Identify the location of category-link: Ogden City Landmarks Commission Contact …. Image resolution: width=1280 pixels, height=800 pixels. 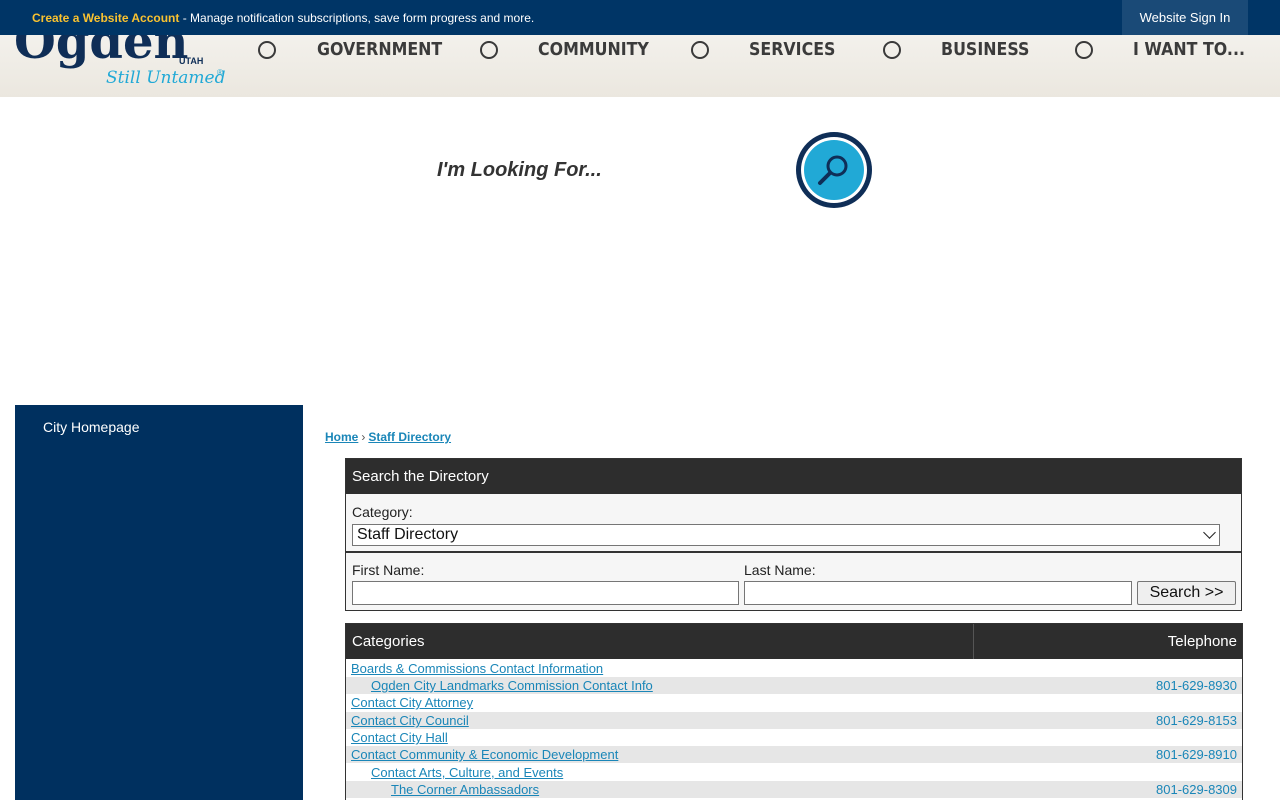
(512, 685).